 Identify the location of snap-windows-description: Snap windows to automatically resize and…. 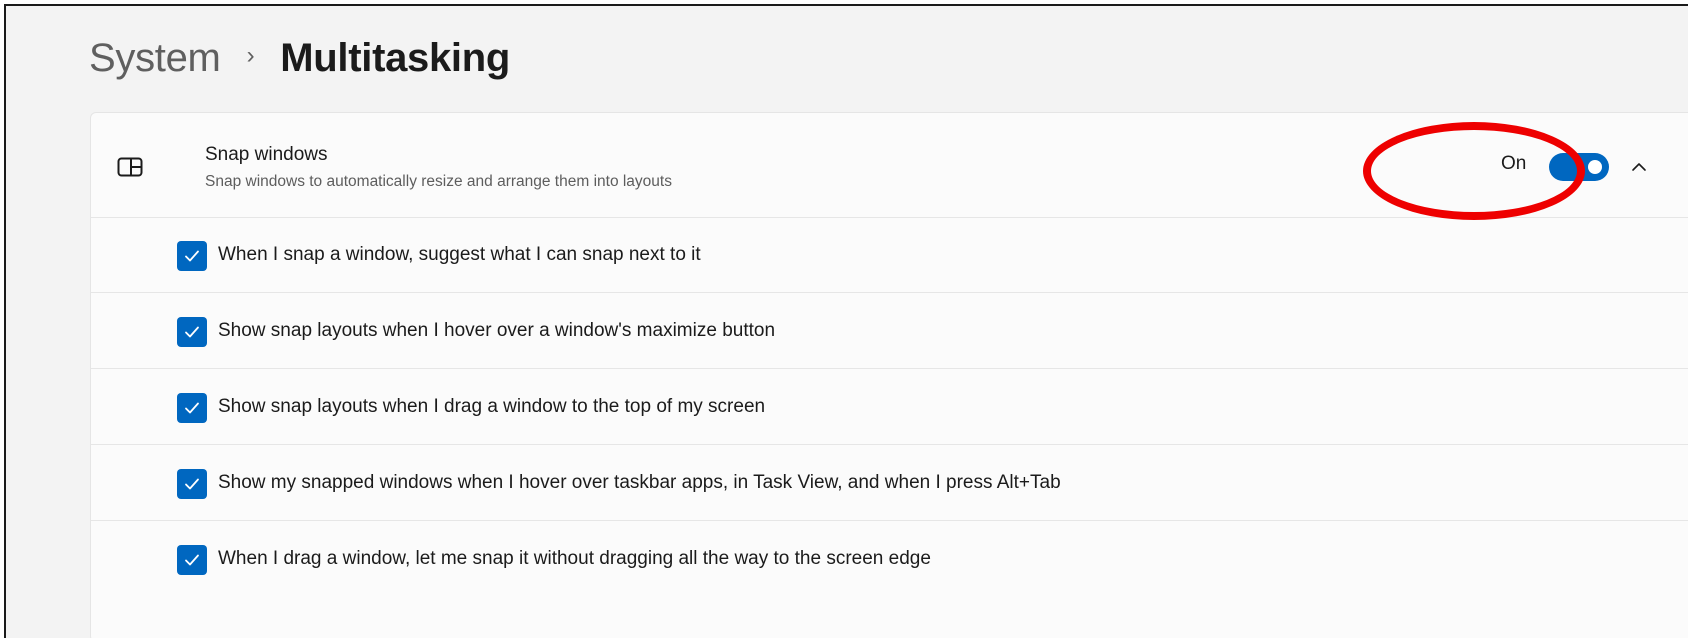
(438, 181).